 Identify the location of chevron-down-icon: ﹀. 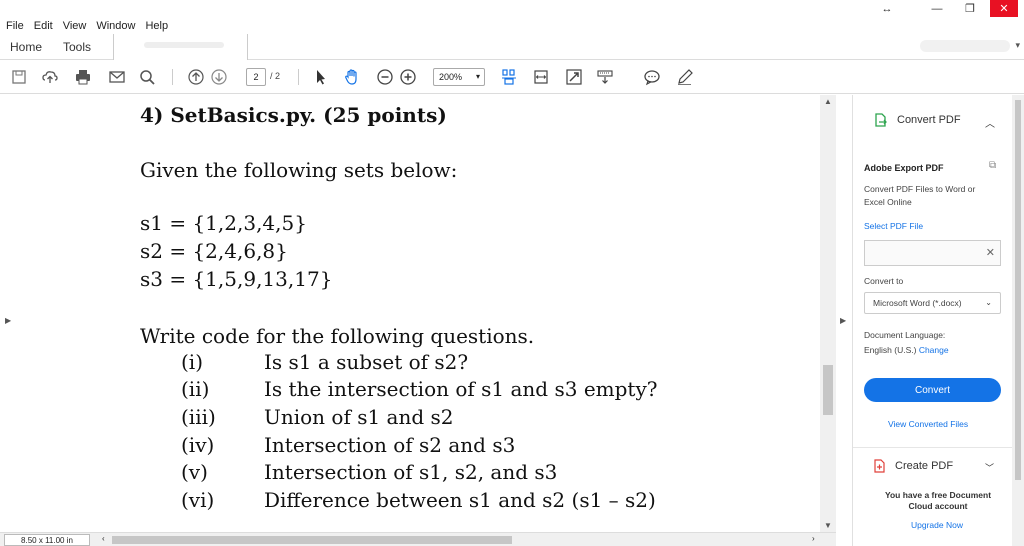
(989, 467).